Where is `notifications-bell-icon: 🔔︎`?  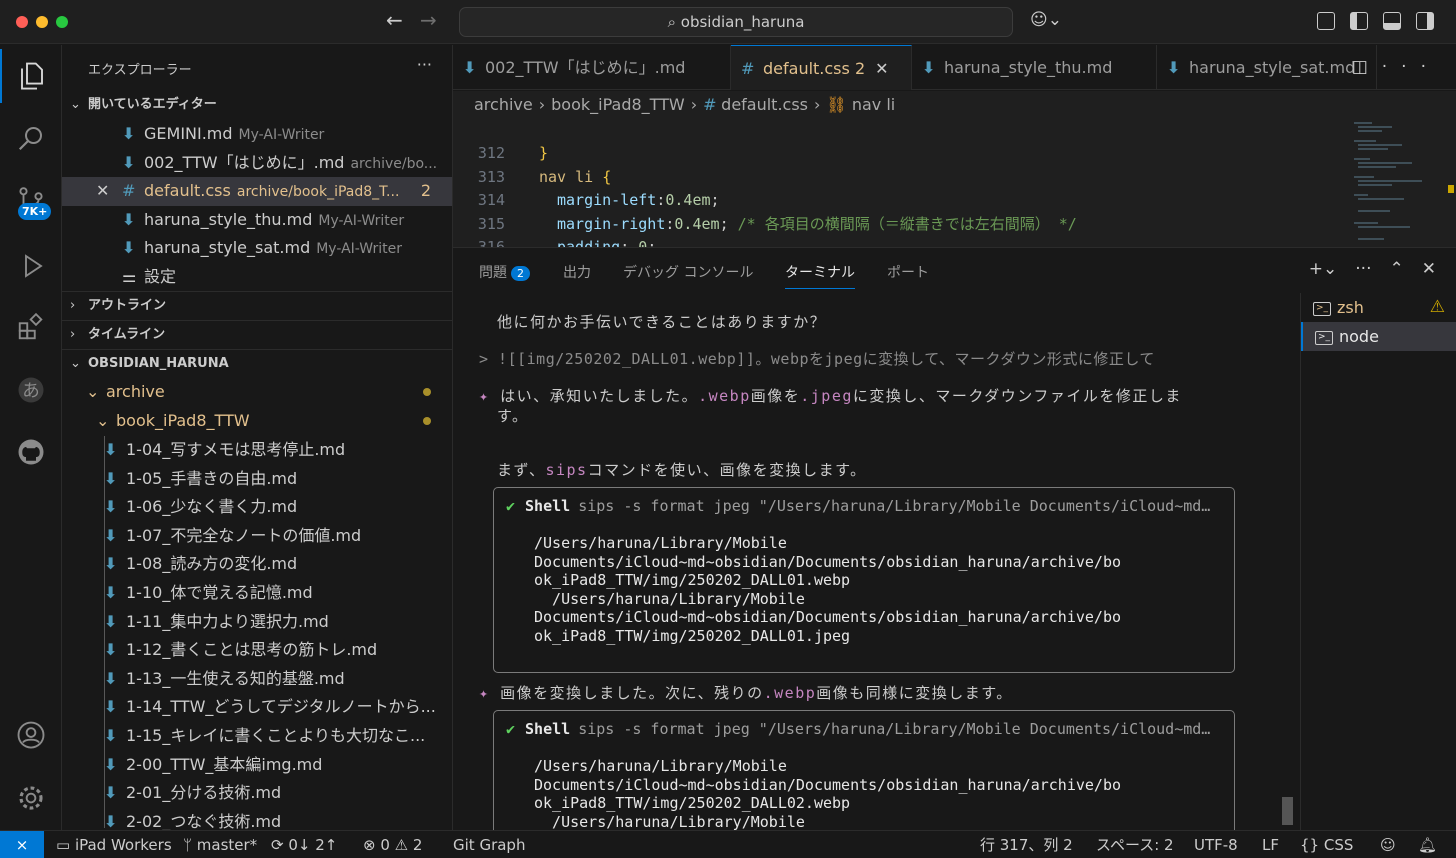
notifications-bell-icon: 🔔︎ is located at coordinates (1427, 844).